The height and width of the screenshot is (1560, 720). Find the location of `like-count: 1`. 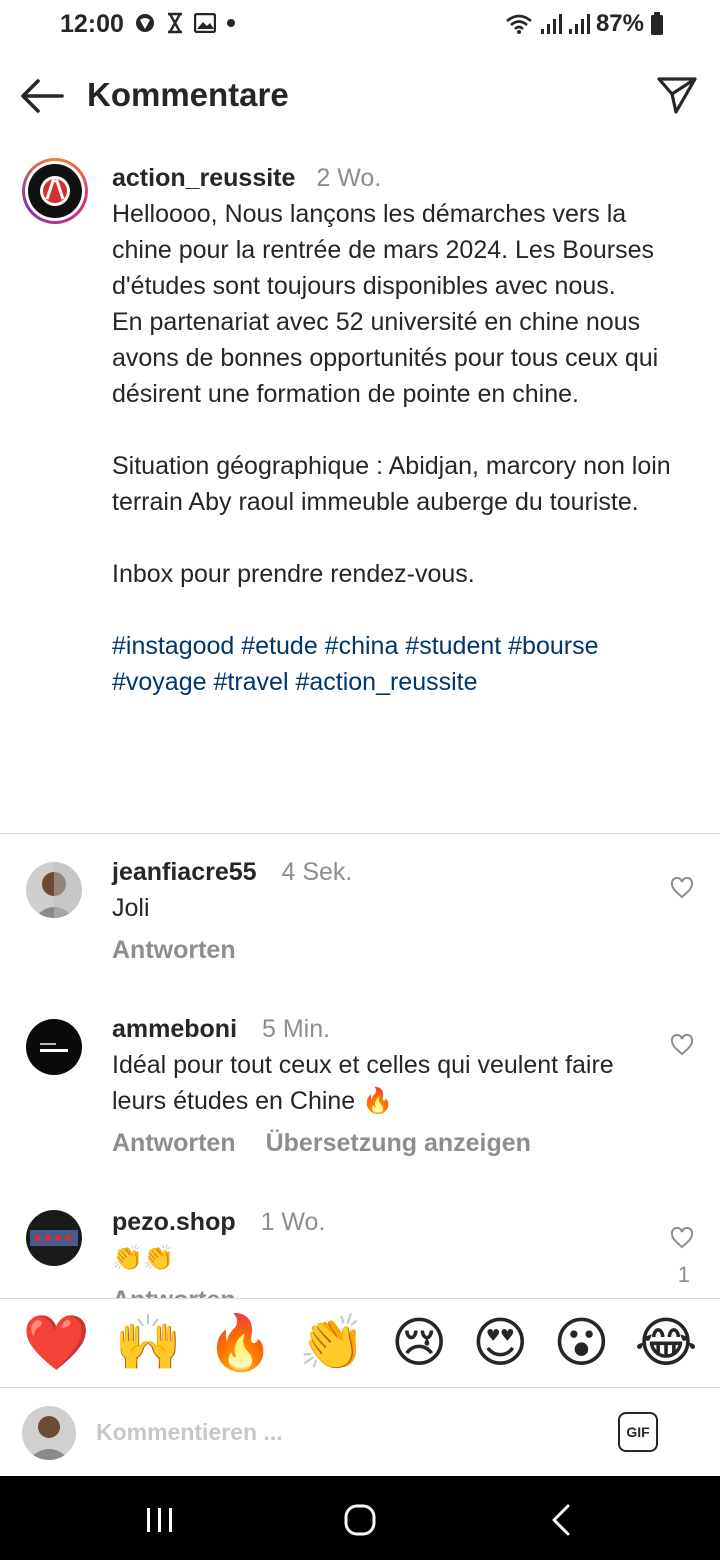

like-count: 1 is located at coordinates (683, 1274).